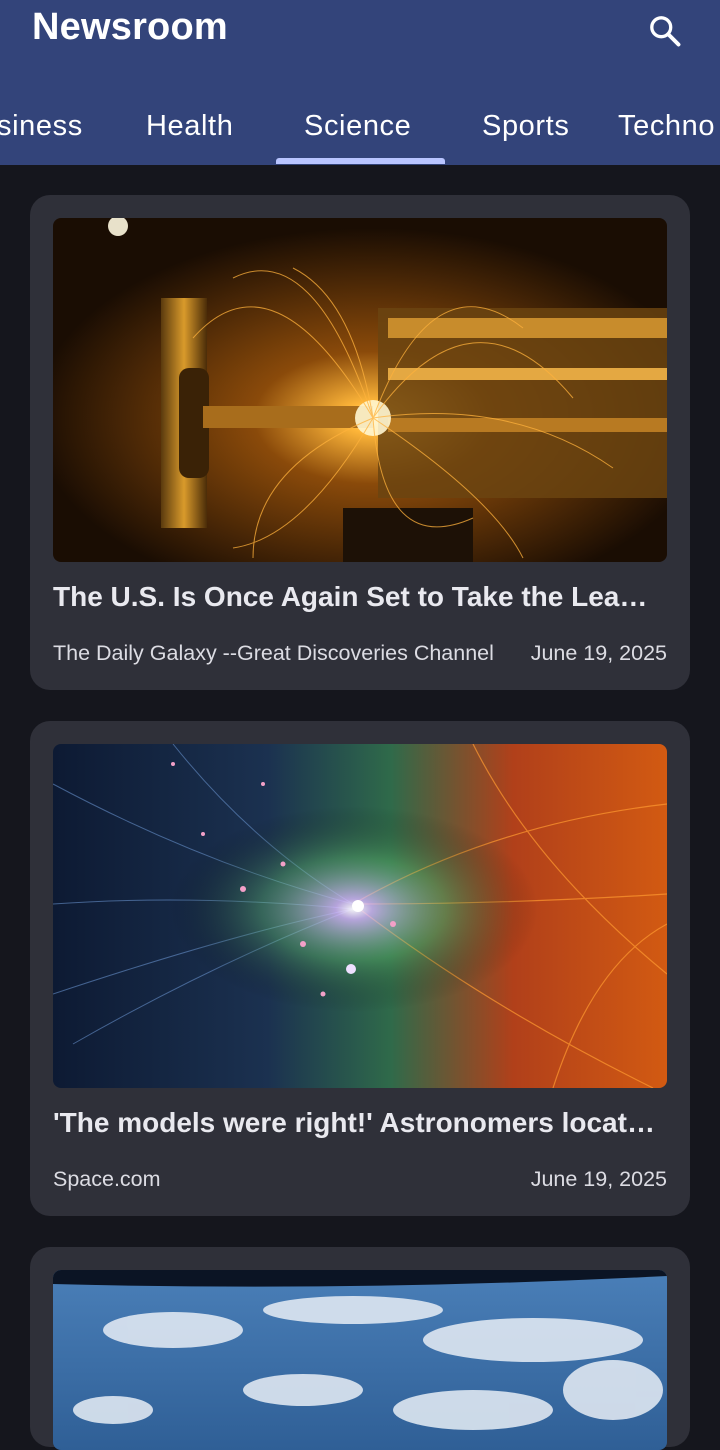 Image resolution: width=720 pixels, height=1450 pixels. What do you see at coordinates (189, 131) in the screenshot?
I see `tab-health: Health` at bounding box center [189, 131].